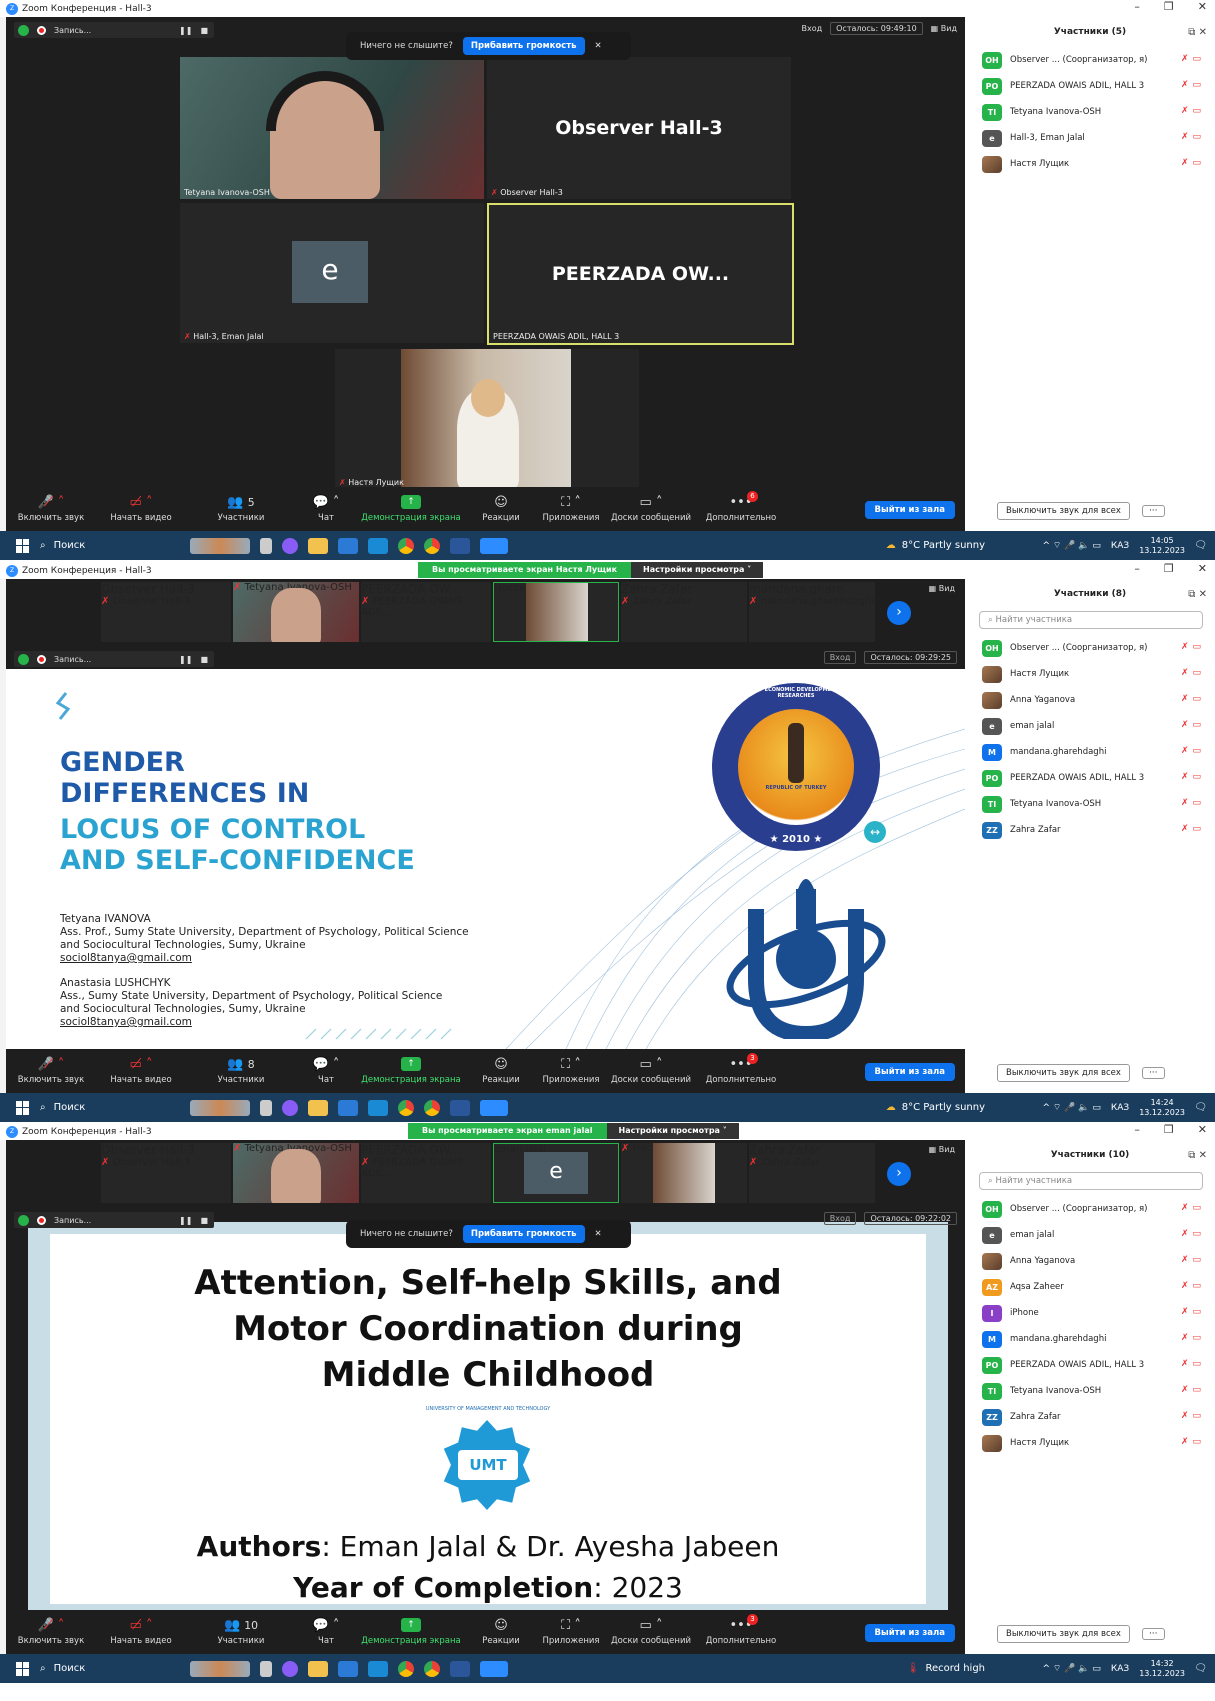 The width and height of the screenshot is (1215, 1701). Describe the element at coordinates (639, 128) in the screenshot. I see `video-tile-observer: Observer Hall-3 ✗ Observer Hall-3` at that location.